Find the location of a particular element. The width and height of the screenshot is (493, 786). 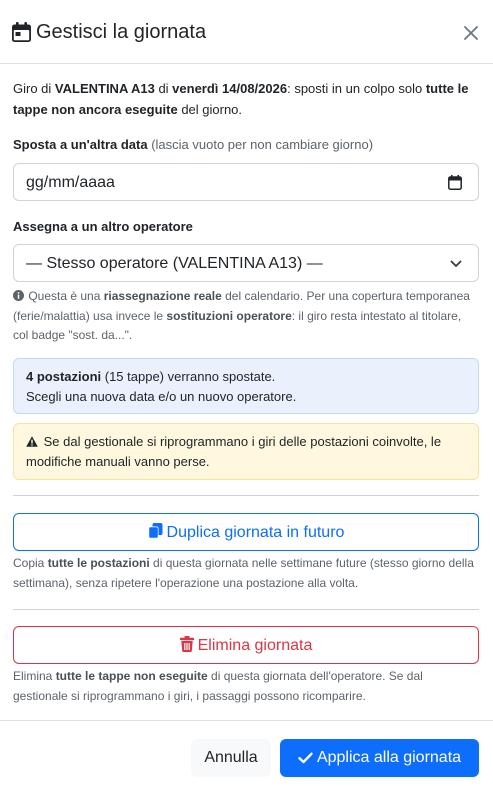

modal-footer: Annulla Applica alla giornata is located at coordinates (246, 753).